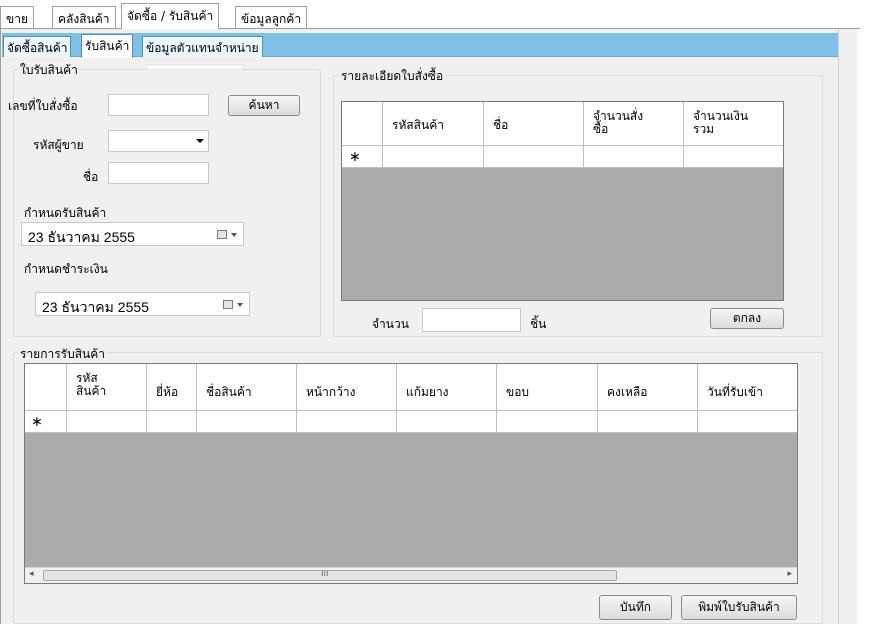  I want to click on name-label: ชื่อ, so click(91, 177).